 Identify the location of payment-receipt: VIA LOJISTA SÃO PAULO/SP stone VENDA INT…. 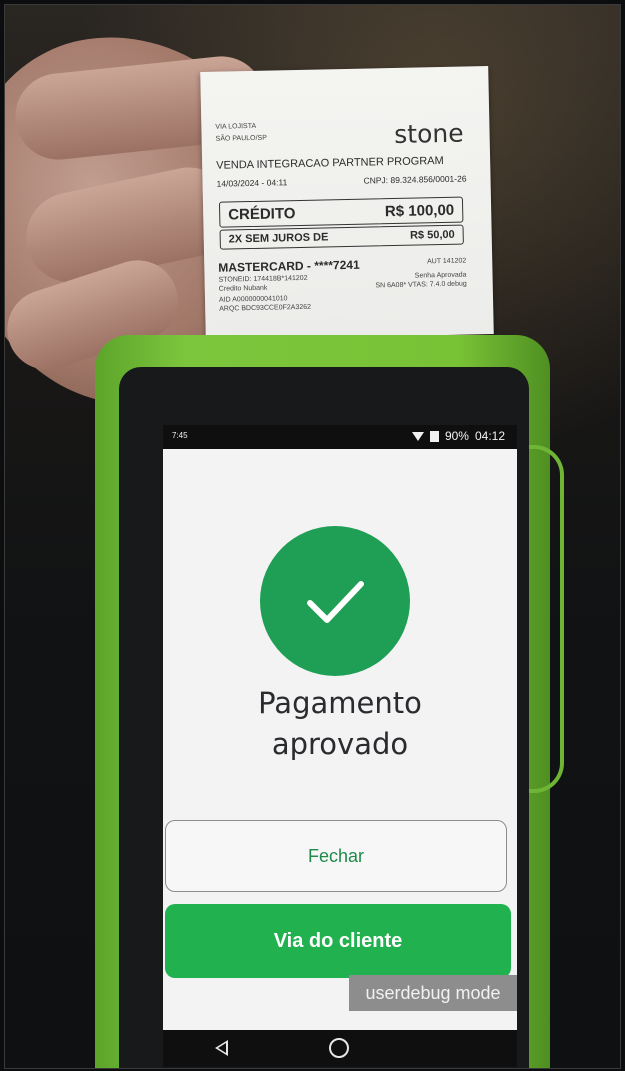
(347, 203).